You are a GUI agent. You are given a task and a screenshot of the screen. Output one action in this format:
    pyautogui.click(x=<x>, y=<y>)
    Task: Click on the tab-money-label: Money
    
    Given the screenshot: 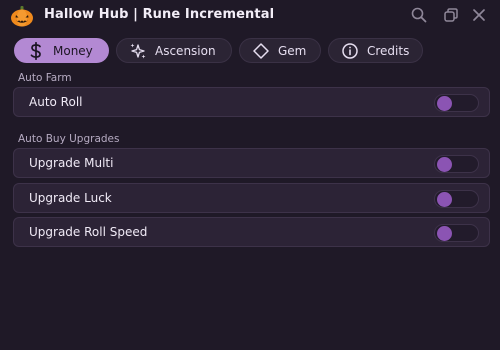 What is the action you would take?
    pyautogui.click(x=73, y=50)
    